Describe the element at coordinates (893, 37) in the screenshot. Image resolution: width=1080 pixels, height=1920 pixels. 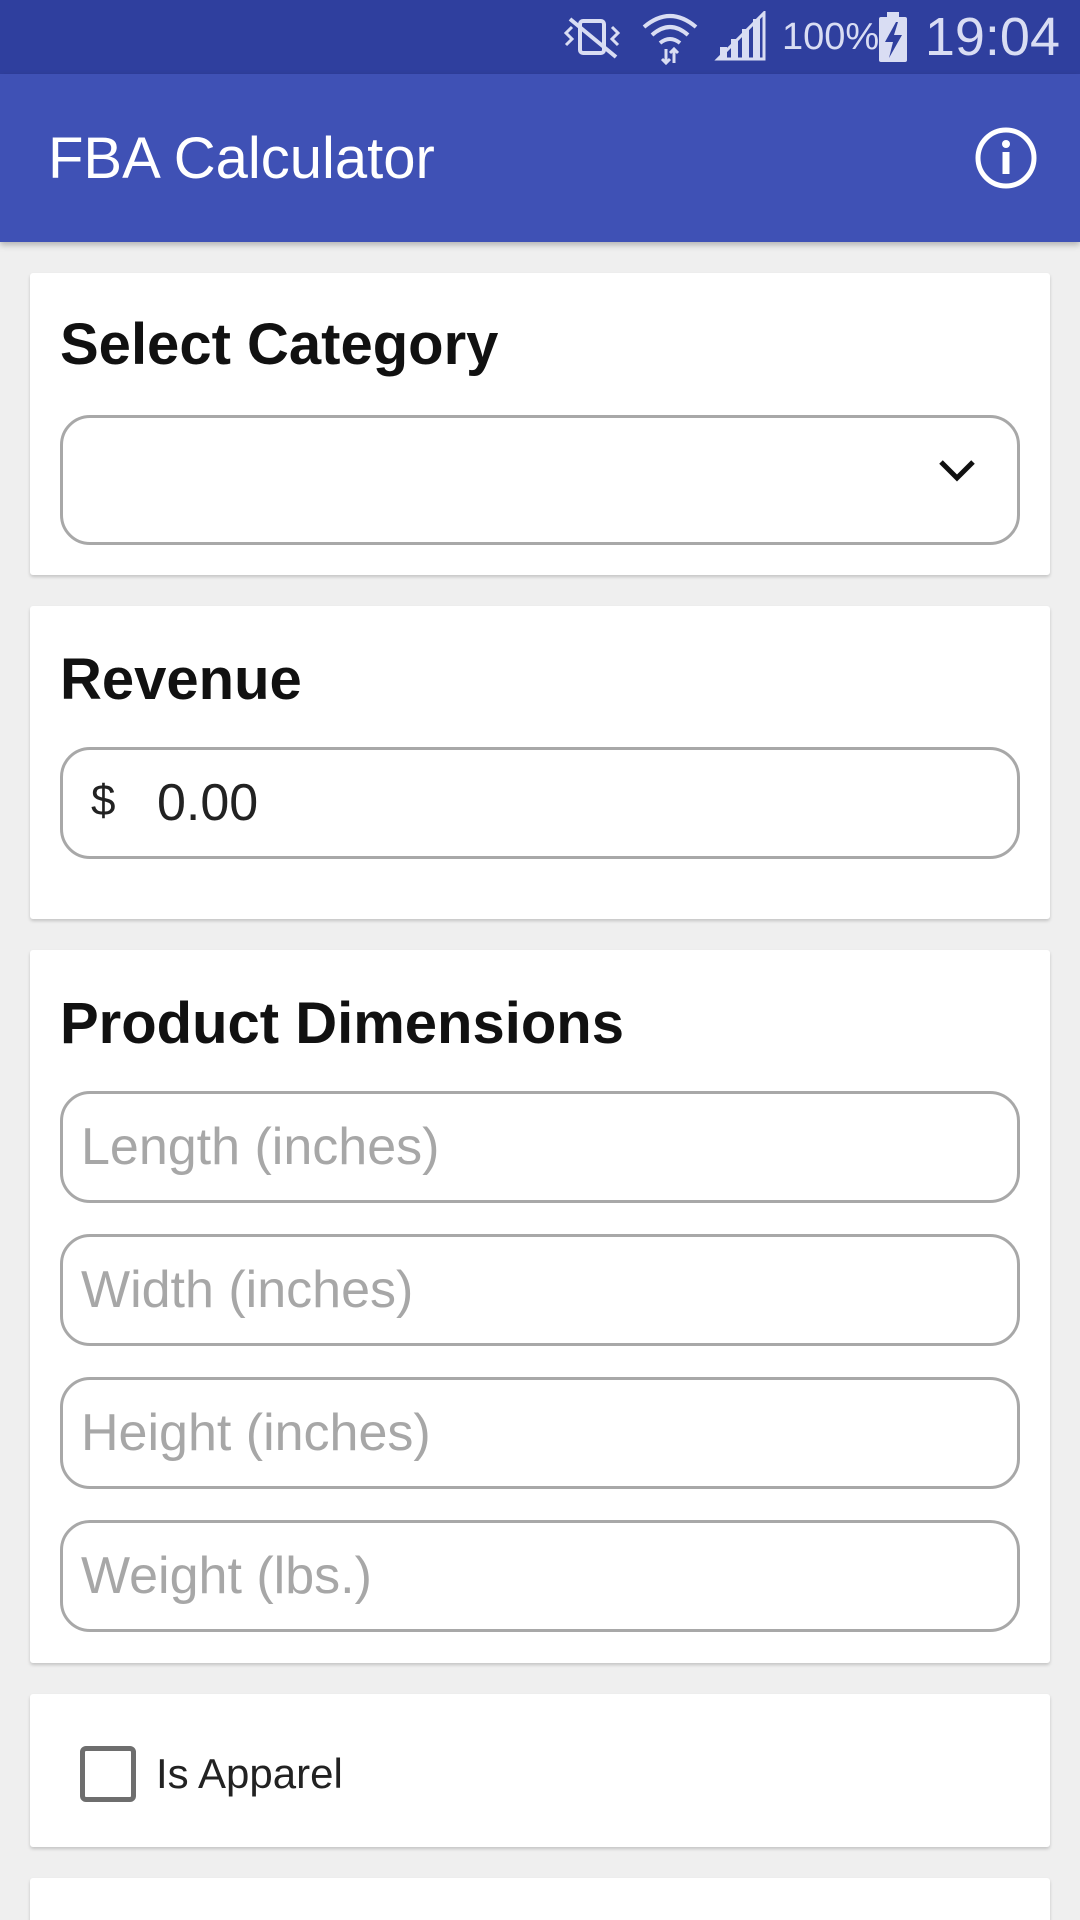
I see `battery-charging-icon` at that location.